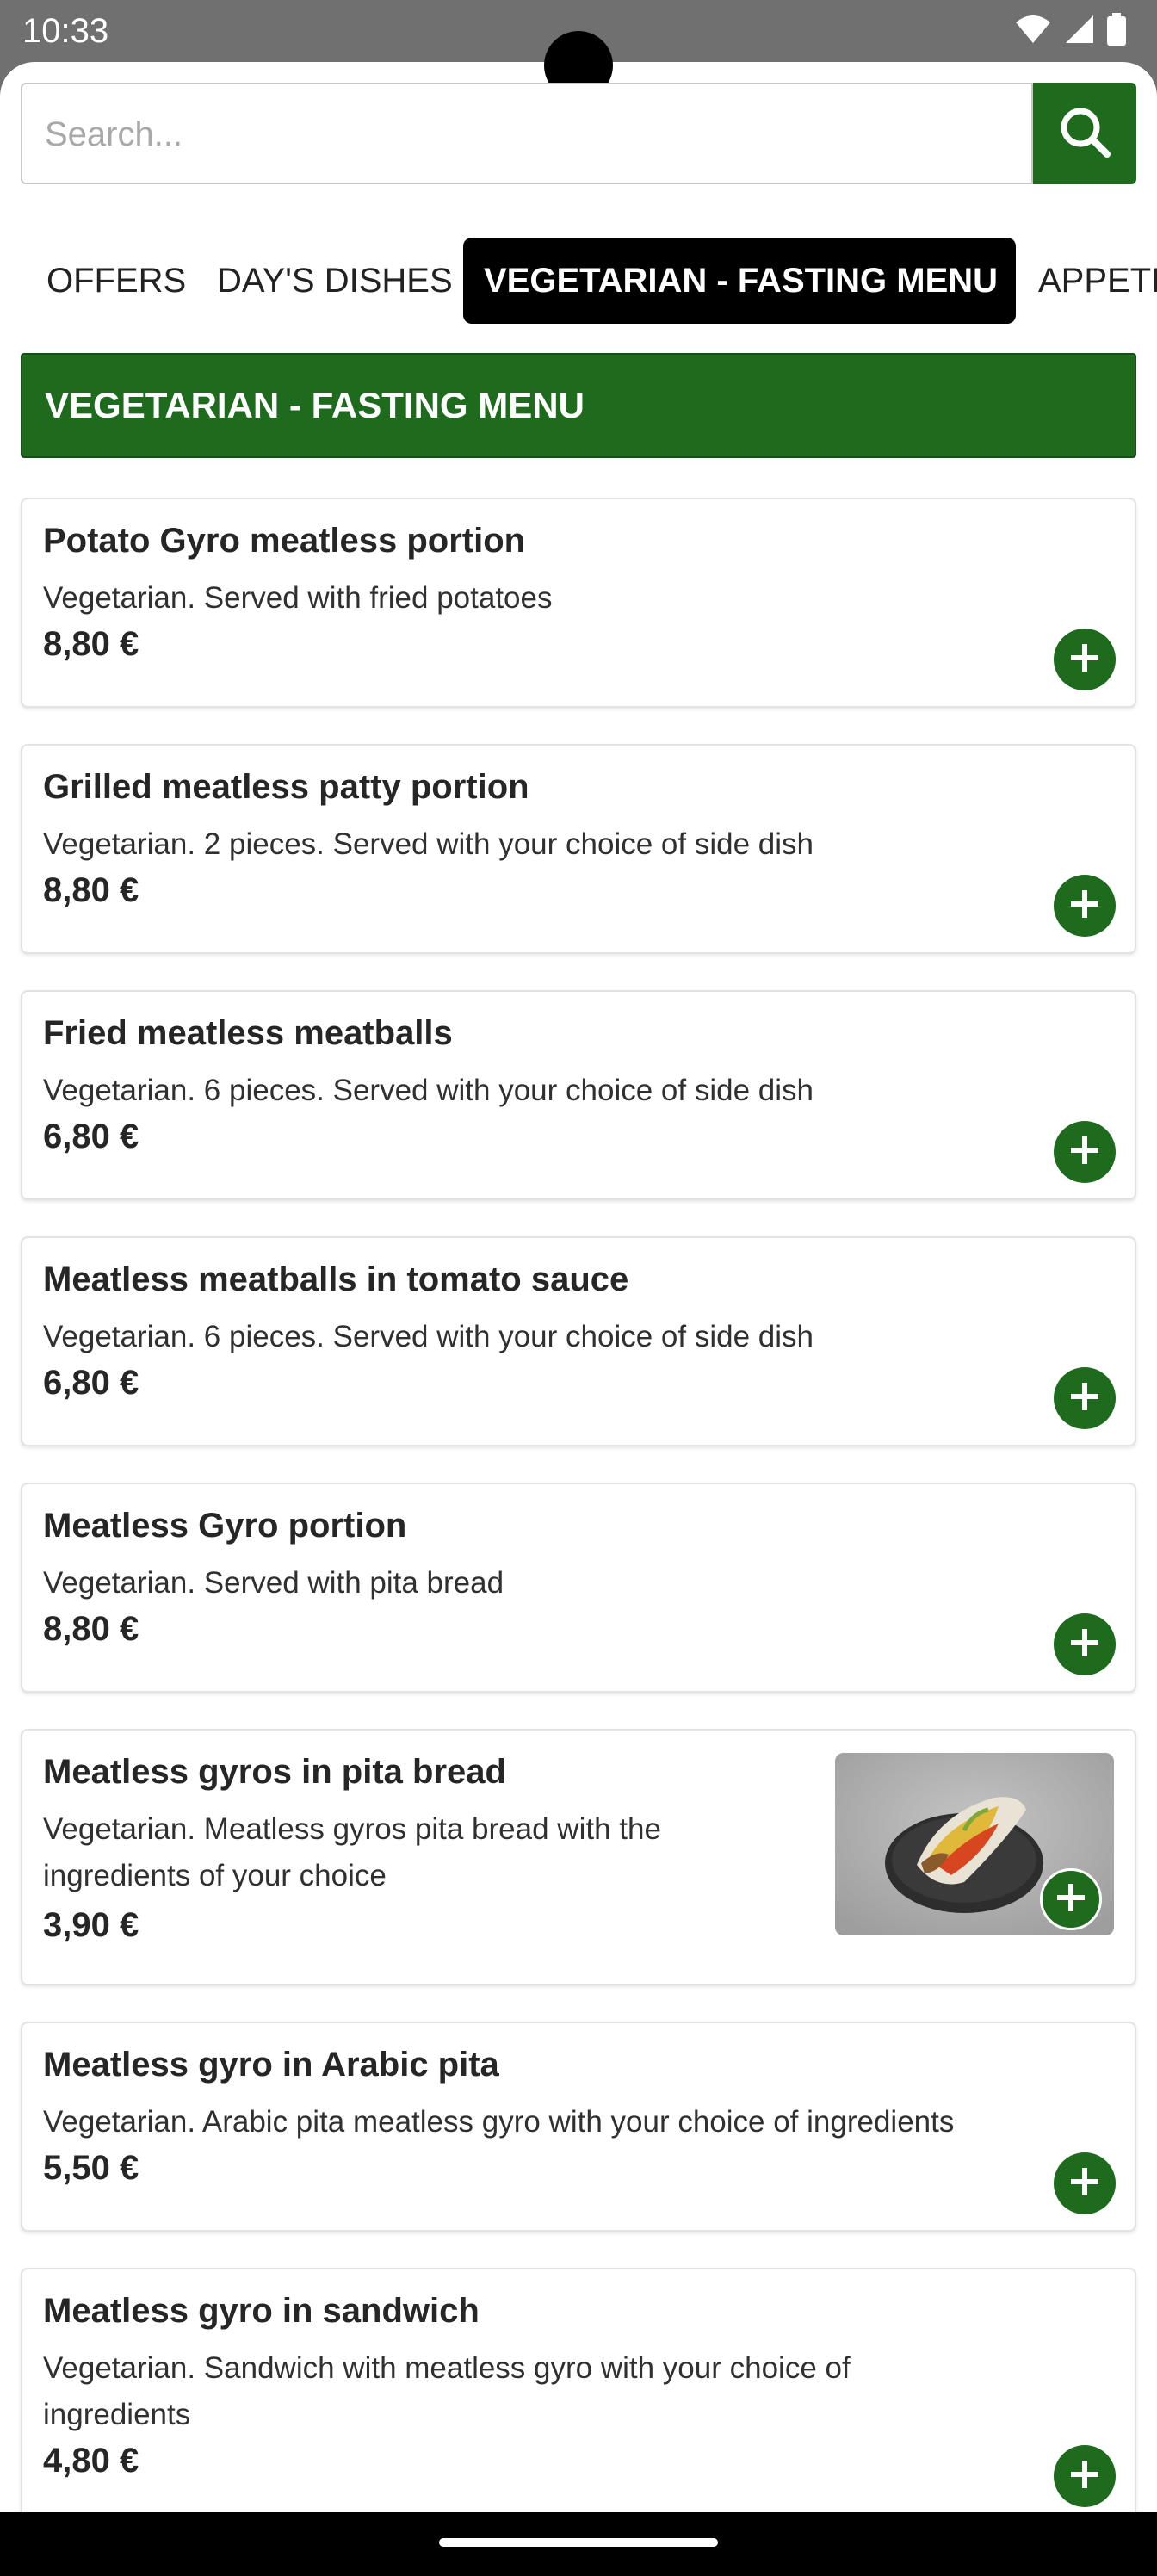 This screenshot has width=1157, height=2576. Describe the element at coordinates (91, 2168) in the screenshot. I see `item-price: 5,50 €` at that location.